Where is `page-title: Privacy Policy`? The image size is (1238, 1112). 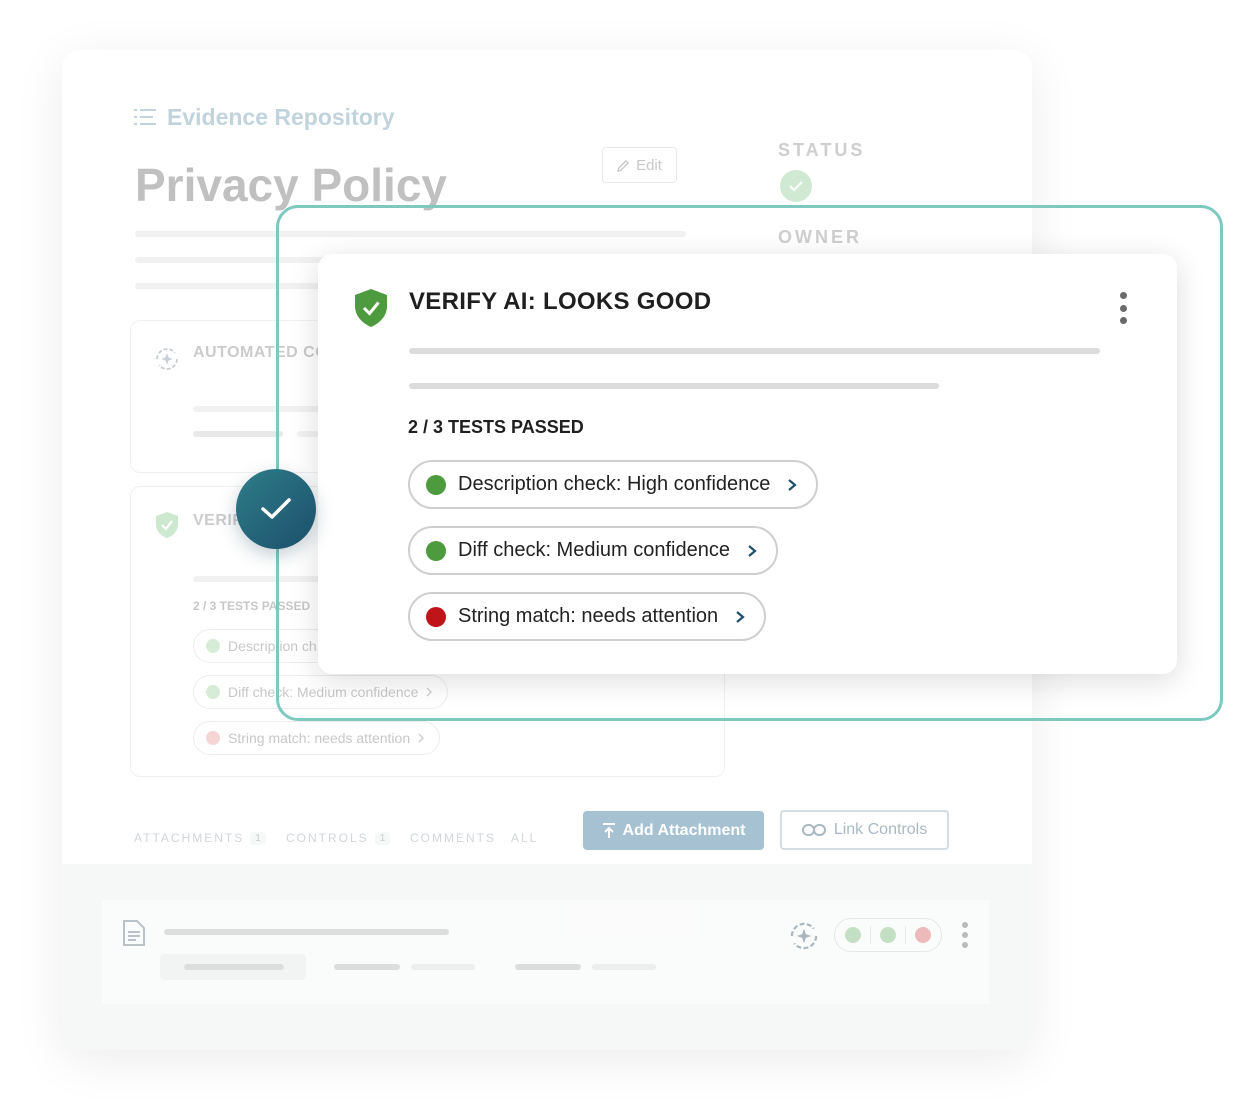
page-title: Privacy Policy is located at coordinates (291, 185).